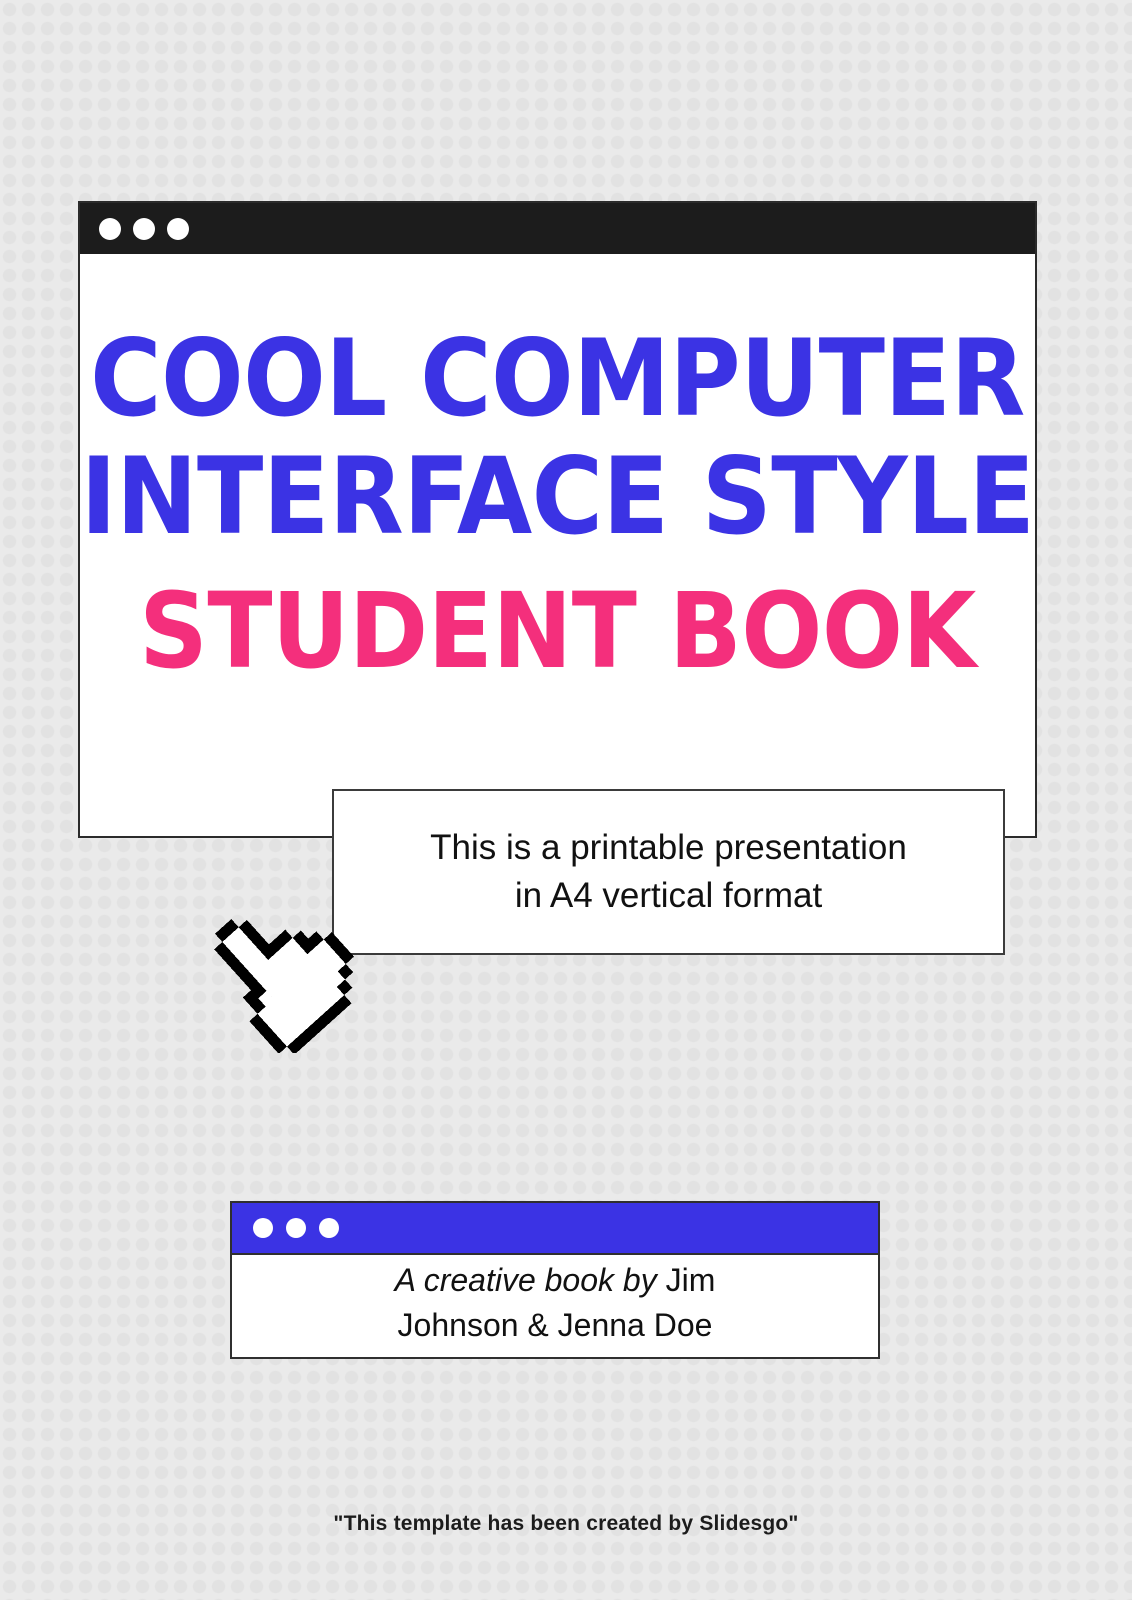 This screenshot has width=1132, height=1600. I want to click on subtitle-line-1: This is a printable presentation, so click(668, 847).